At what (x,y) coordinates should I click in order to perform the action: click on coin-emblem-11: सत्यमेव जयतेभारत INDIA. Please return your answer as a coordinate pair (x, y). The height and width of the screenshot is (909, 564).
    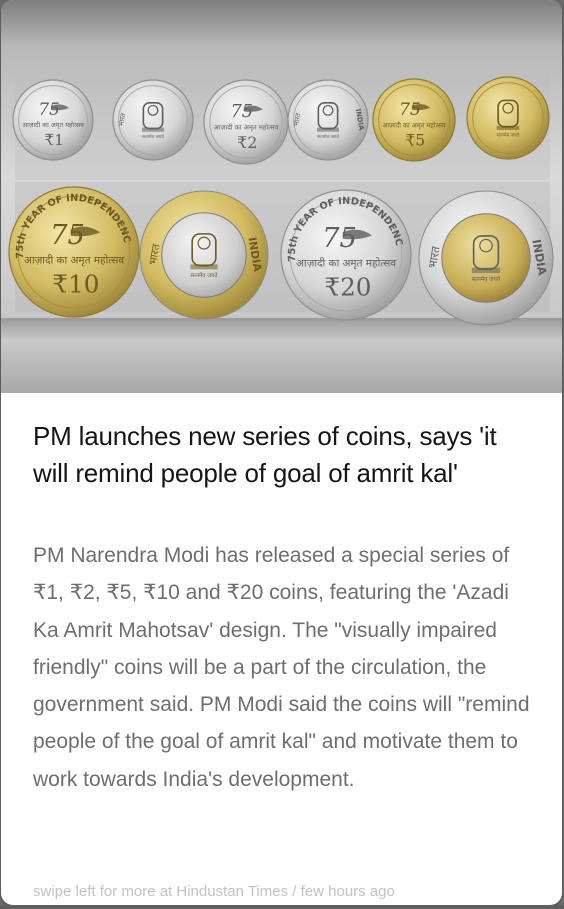
    Looking at the image, I should click on (204, 255).